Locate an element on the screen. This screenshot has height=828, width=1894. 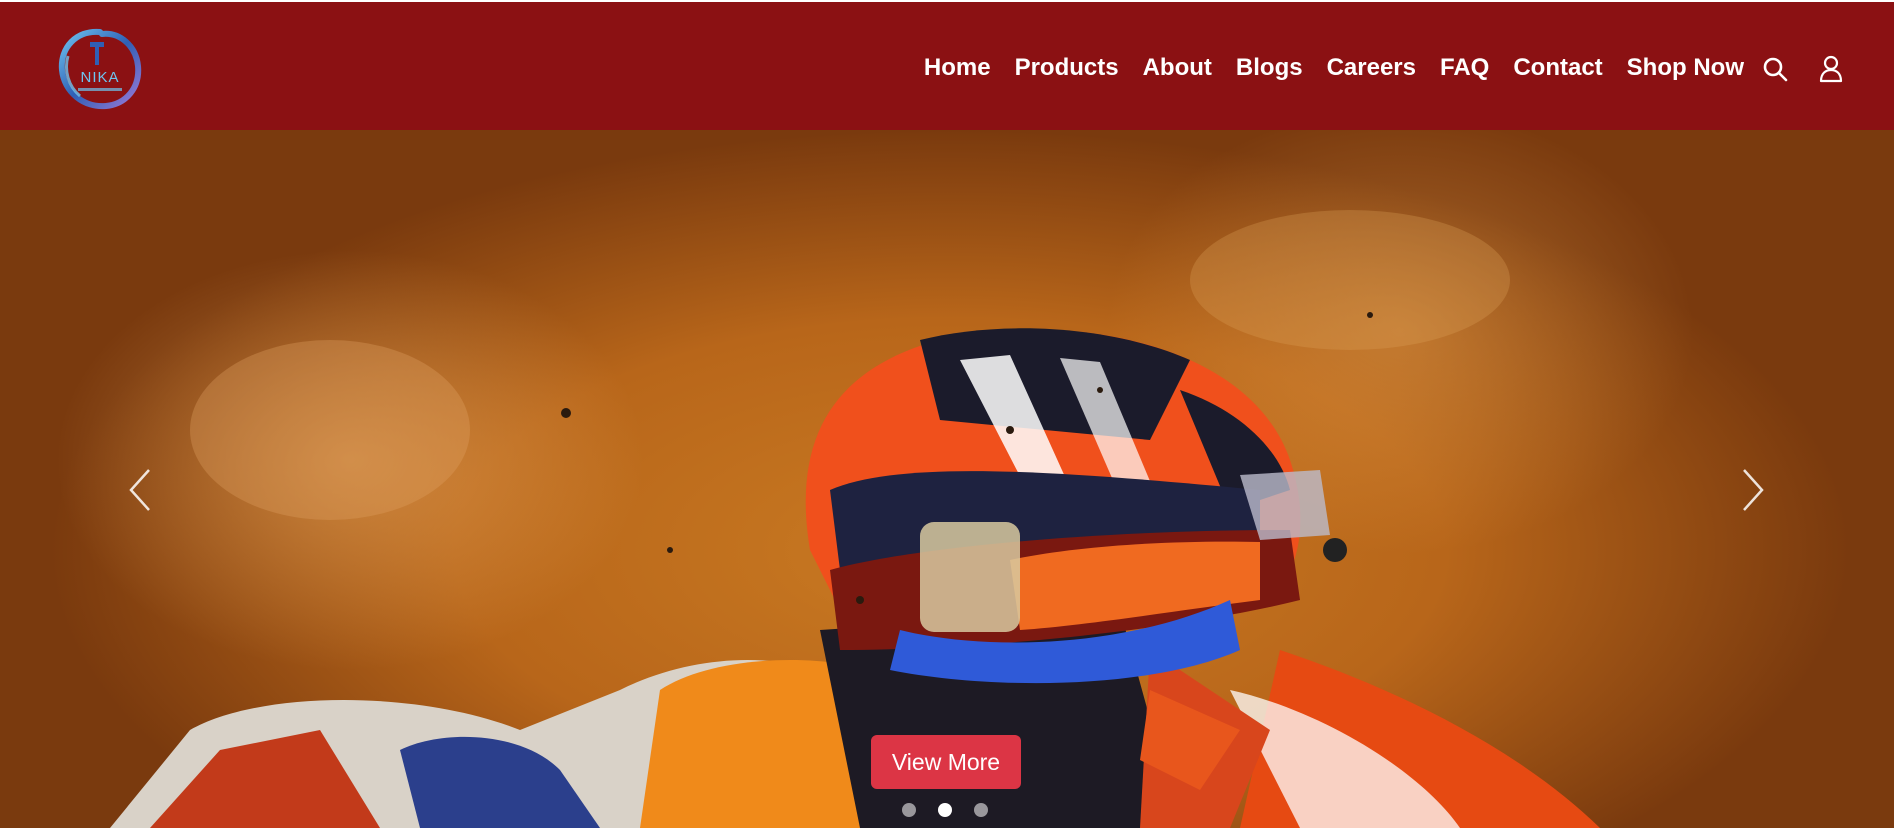
carousel-indicators is located at coordinates (956, 810).